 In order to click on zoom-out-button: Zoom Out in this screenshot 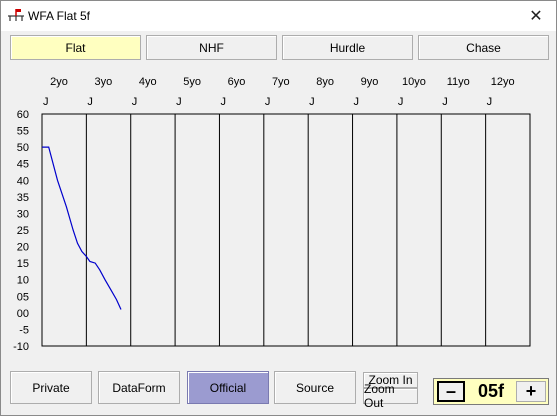, I will do `click(390, 396)`.